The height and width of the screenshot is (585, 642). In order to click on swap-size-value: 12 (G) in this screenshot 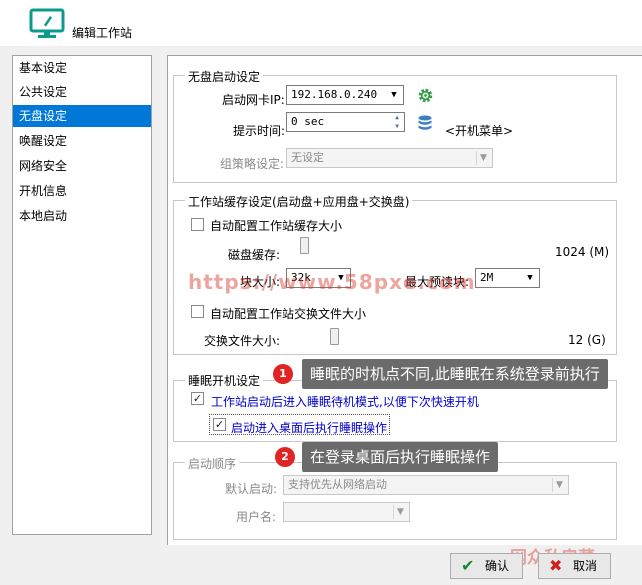, I will do `click(587, 340)`.